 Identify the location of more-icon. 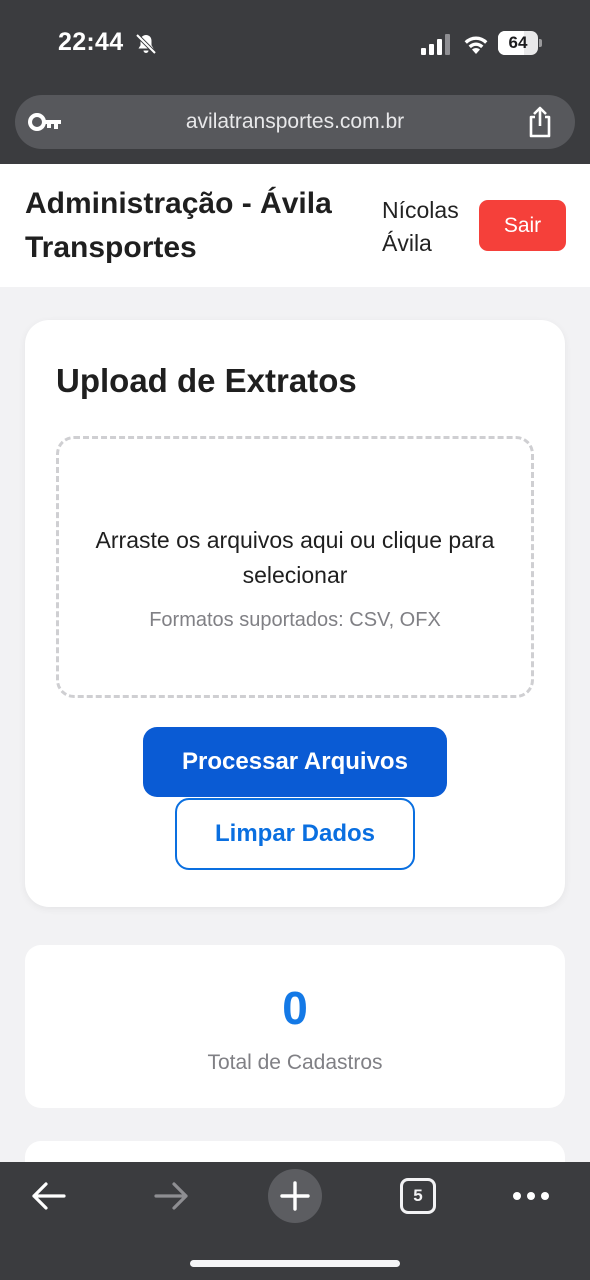
(531, 1196).